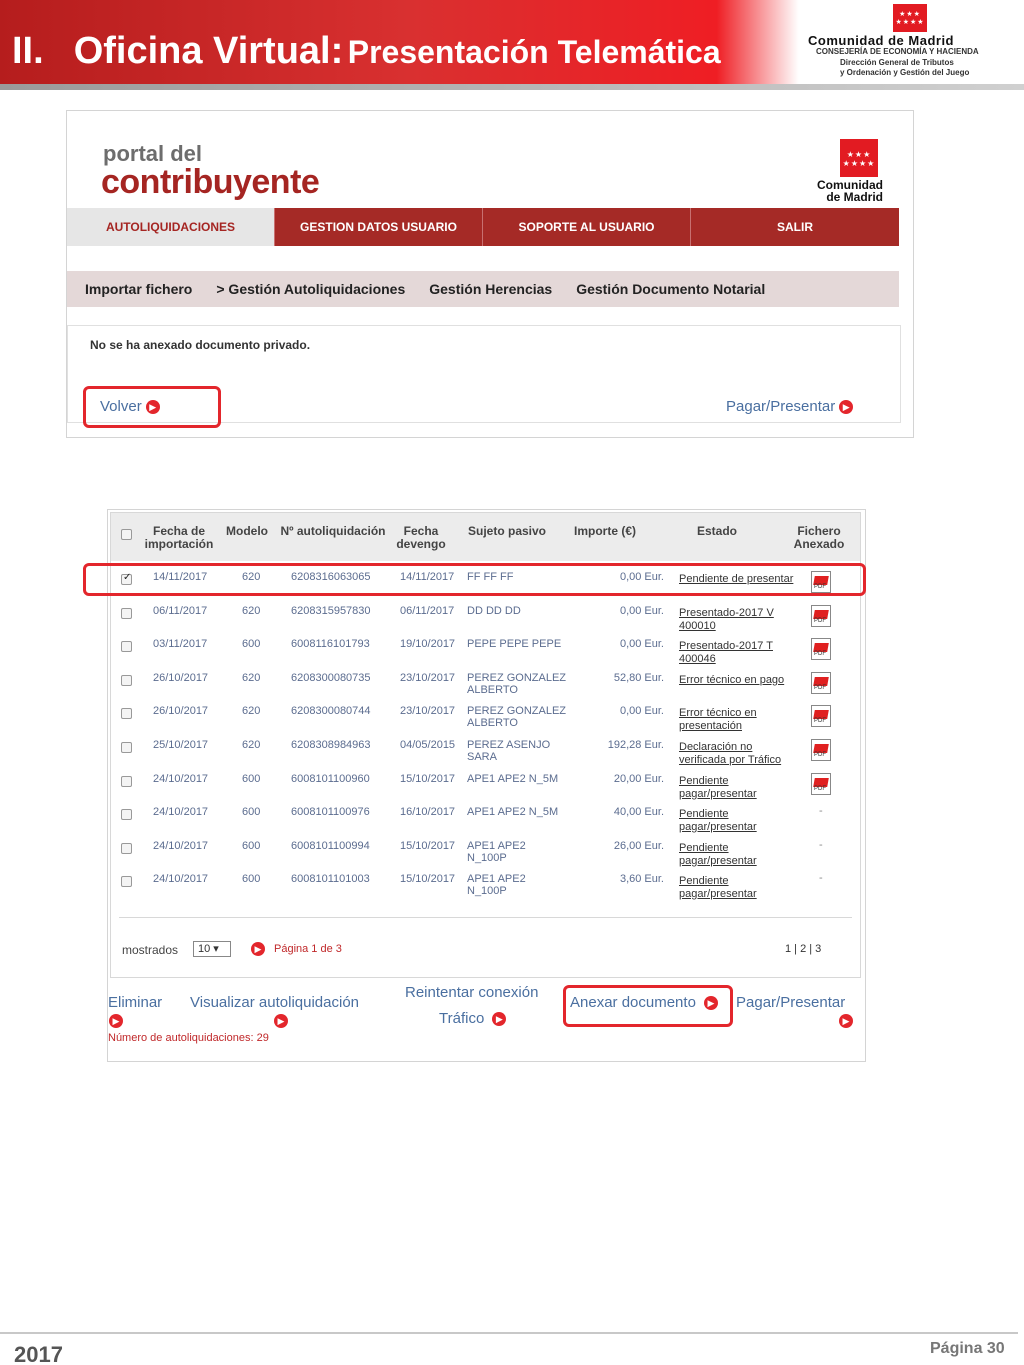 The image size is (1024, 1365). What do you see at coordinates (126, 534) in the screenshot?
I see `select-all-checkbox` at bounding box center [126, 534].